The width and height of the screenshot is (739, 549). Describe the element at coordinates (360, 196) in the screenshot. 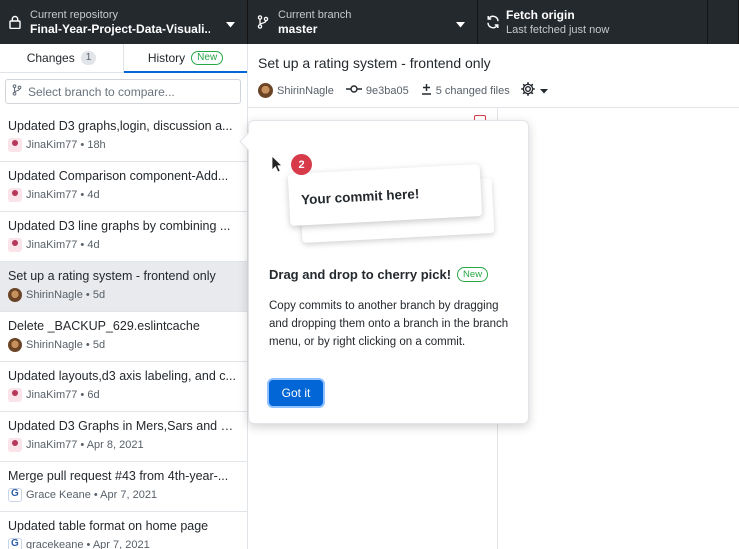

I see `illustration-card-text: Your commit here!` at that location.